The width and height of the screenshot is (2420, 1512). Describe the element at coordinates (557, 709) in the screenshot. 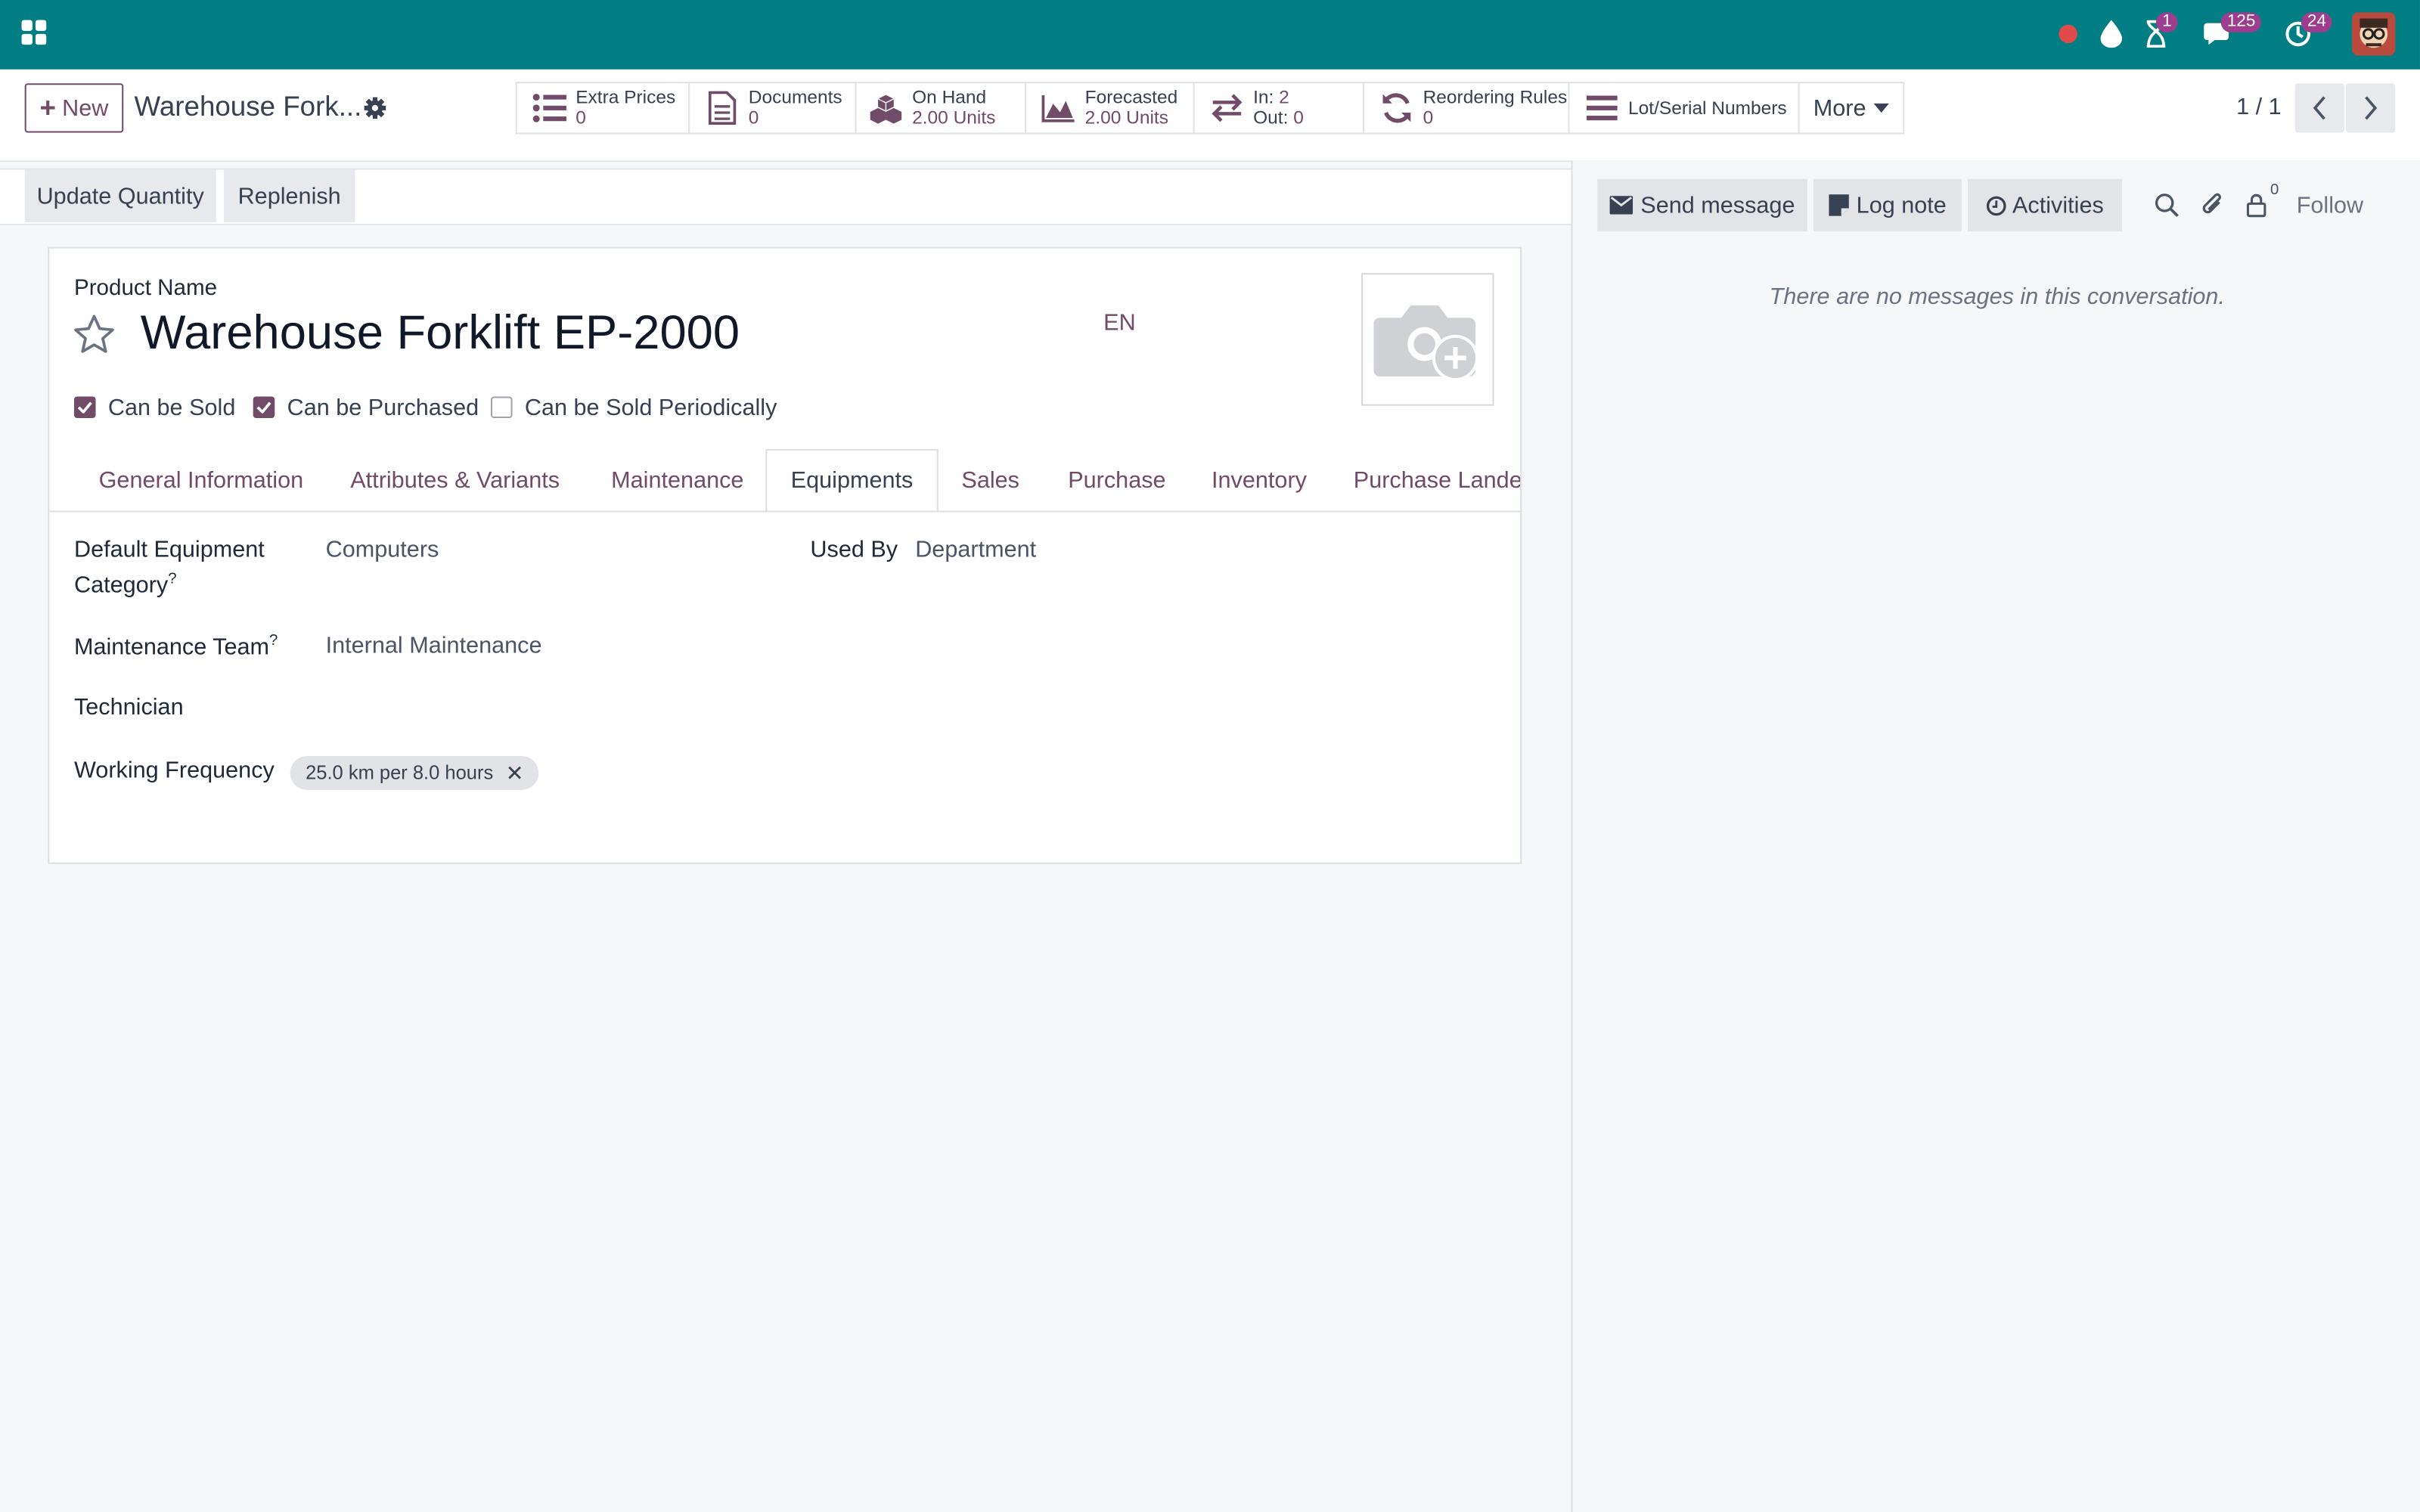

I see `technician-field` at that location.